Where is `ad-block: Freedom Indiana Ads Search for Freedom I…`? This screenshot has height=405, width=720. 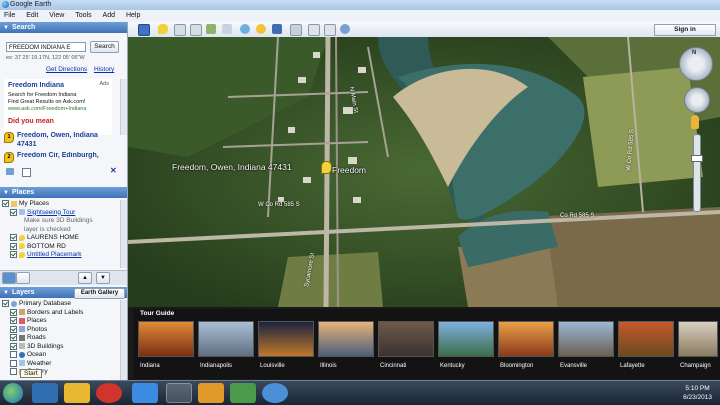
ad-block: Freedom Indiana Ads Search for Freedom I… is located at coordinates (58, 107).